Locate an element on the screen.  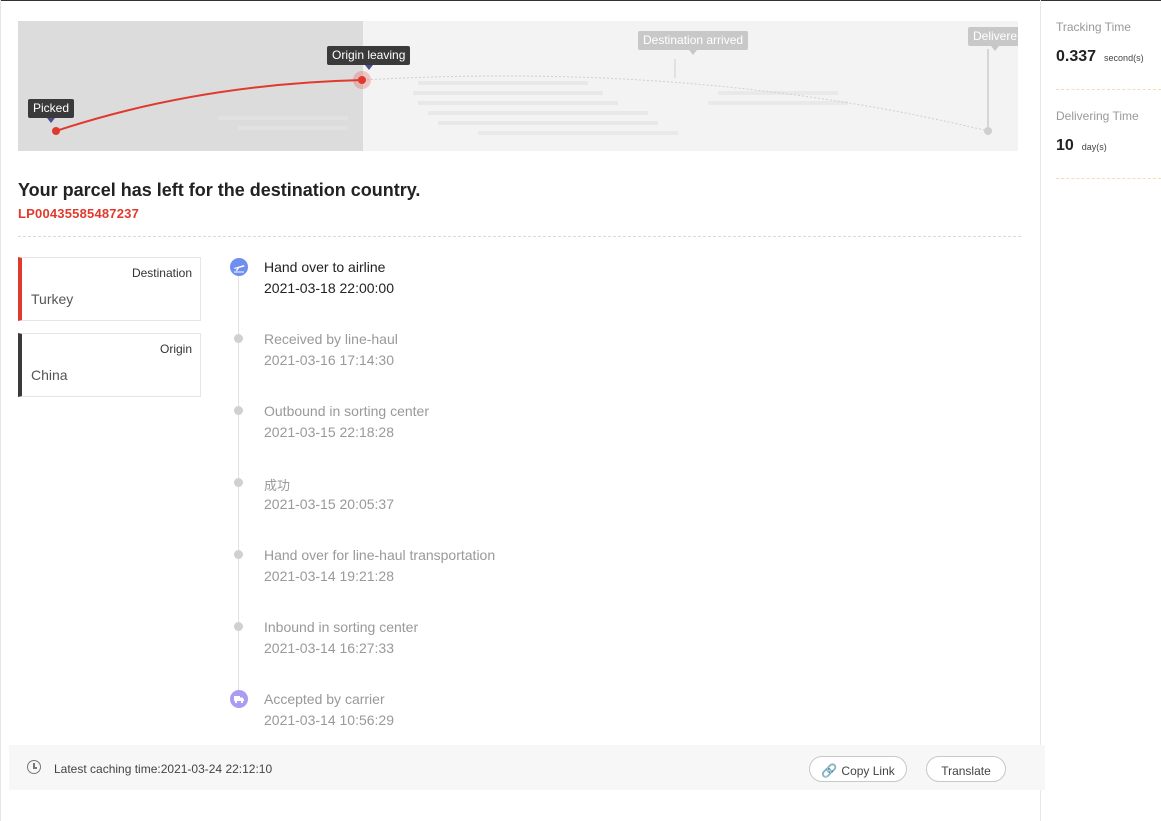
picked-point is located at coordinates (56, 131).